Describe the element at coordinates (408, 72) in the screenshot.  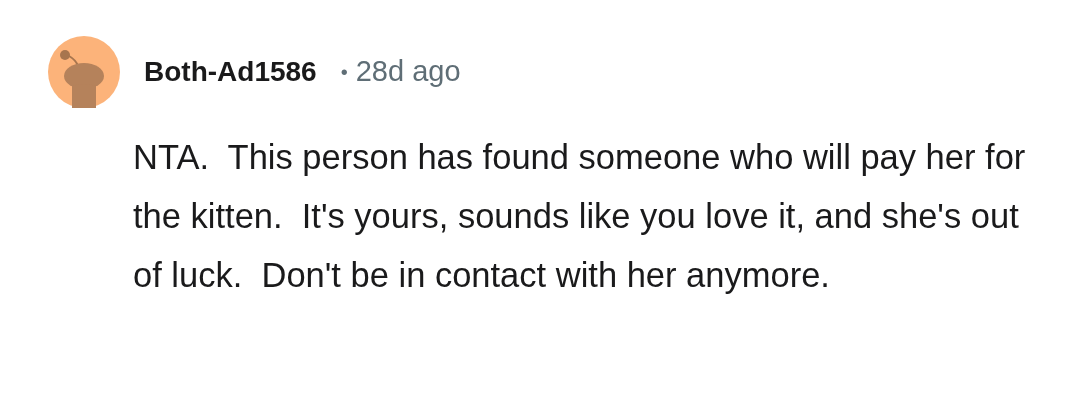
I see `timestamp: 28d ago` at that location.